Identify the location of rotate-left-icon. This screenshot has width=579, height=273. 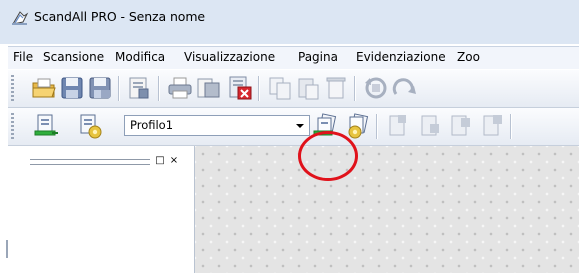
(376, 88).